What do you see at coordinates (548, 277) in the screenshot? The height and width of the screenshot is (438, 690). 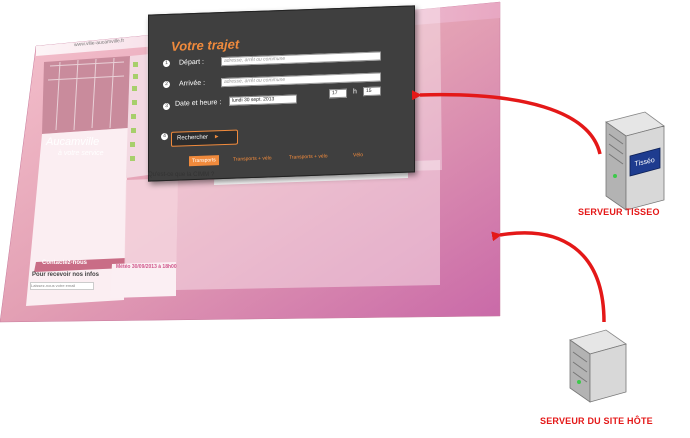 I see `host-arrow` at bounding box center [548, 277].